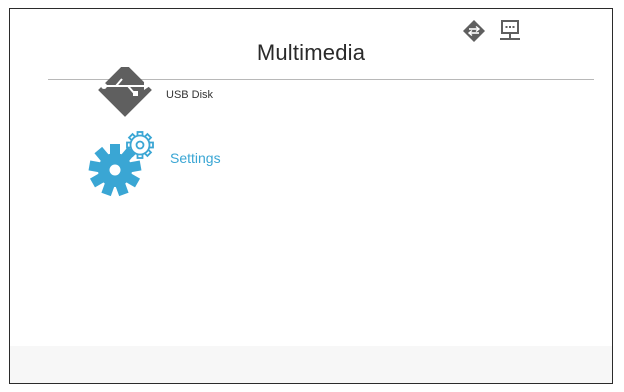  What do you see at coordinates (190, 95) in the screenshot?
I see `usb-disk-label: USB Disk` at bounding box center [190, 95].